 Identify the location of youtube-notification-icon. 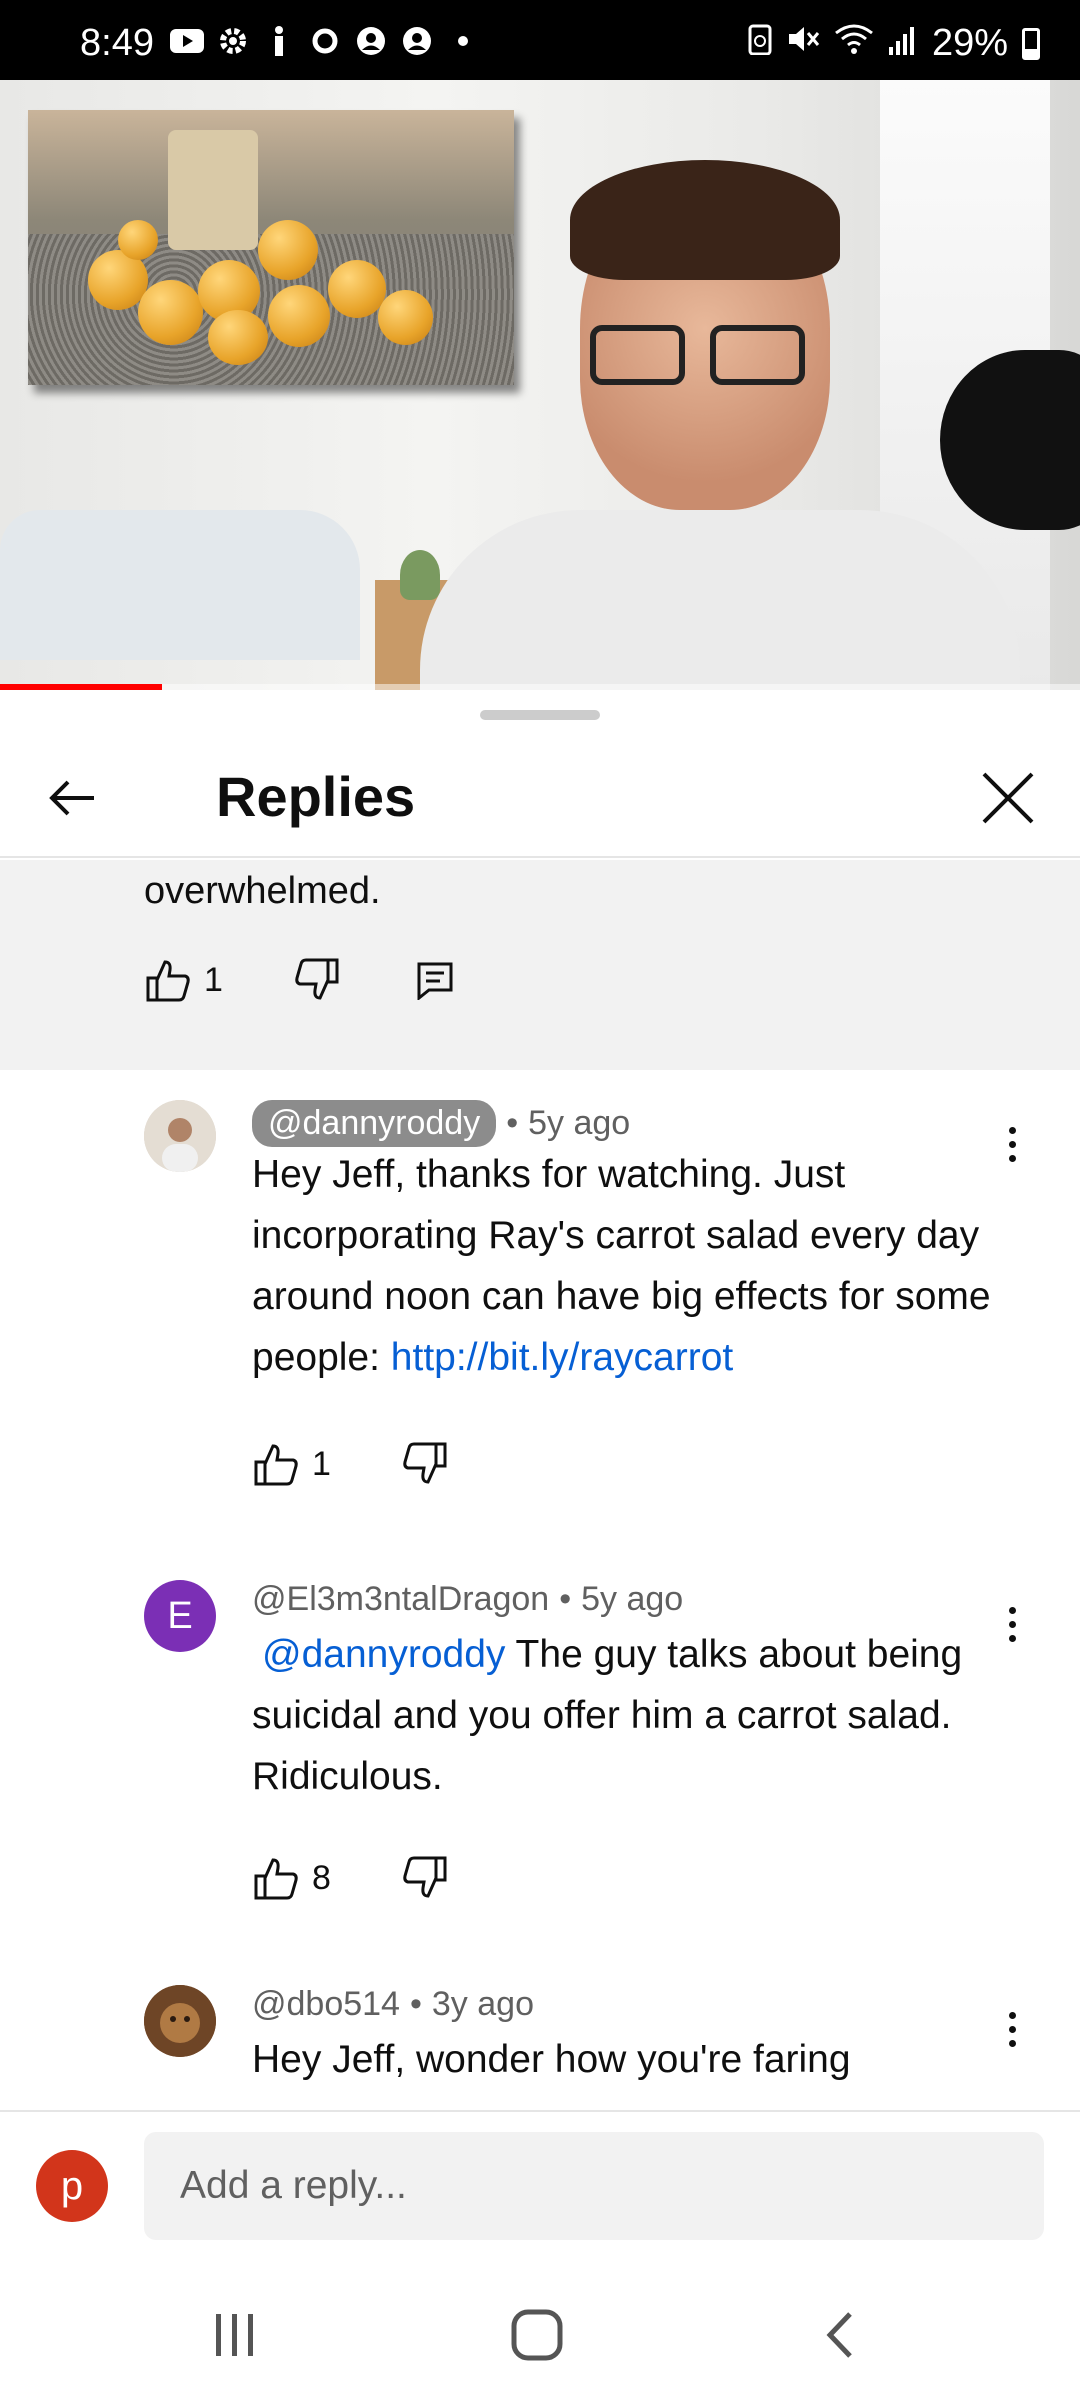
(187, 41).